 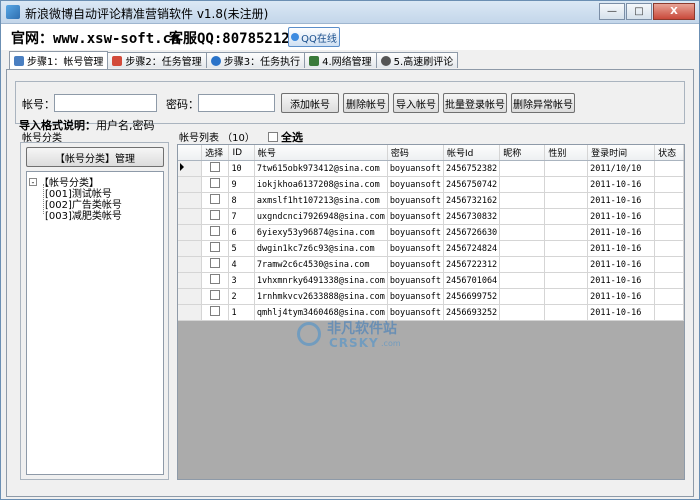 What do you see at coordinates (255, 60) in the screenshot?
I see `tab-task-execution: 步骤3：任务执行` at bounding box center [255, 60].